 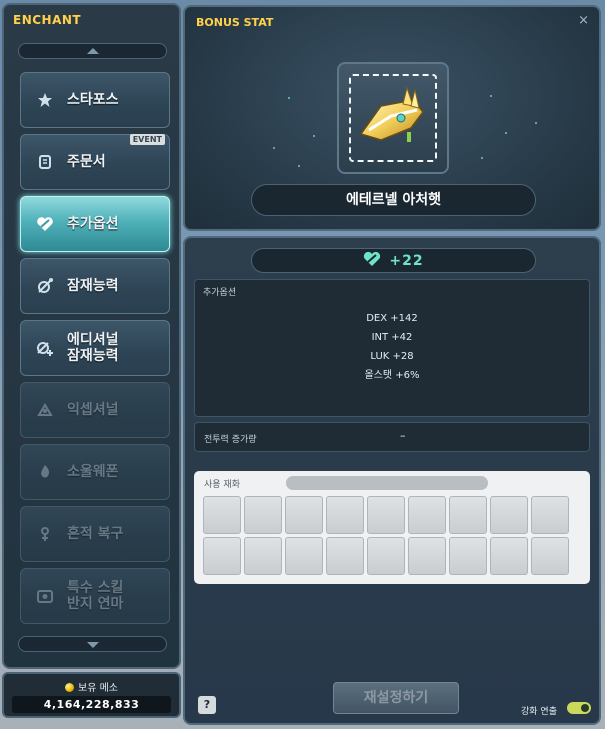 I want to click on menu-label-bonus-stat: 추가옵션, so click(x=93, y=224).